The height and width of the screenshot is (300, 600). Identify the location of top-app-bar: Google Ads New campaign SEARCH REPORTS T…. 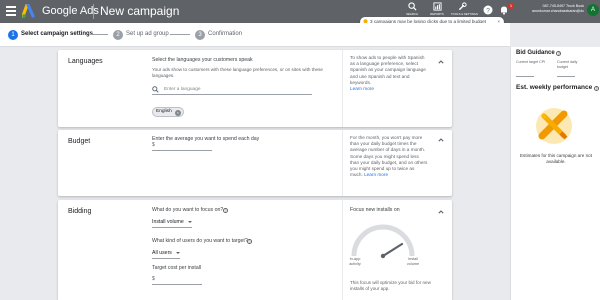
(300, 11).